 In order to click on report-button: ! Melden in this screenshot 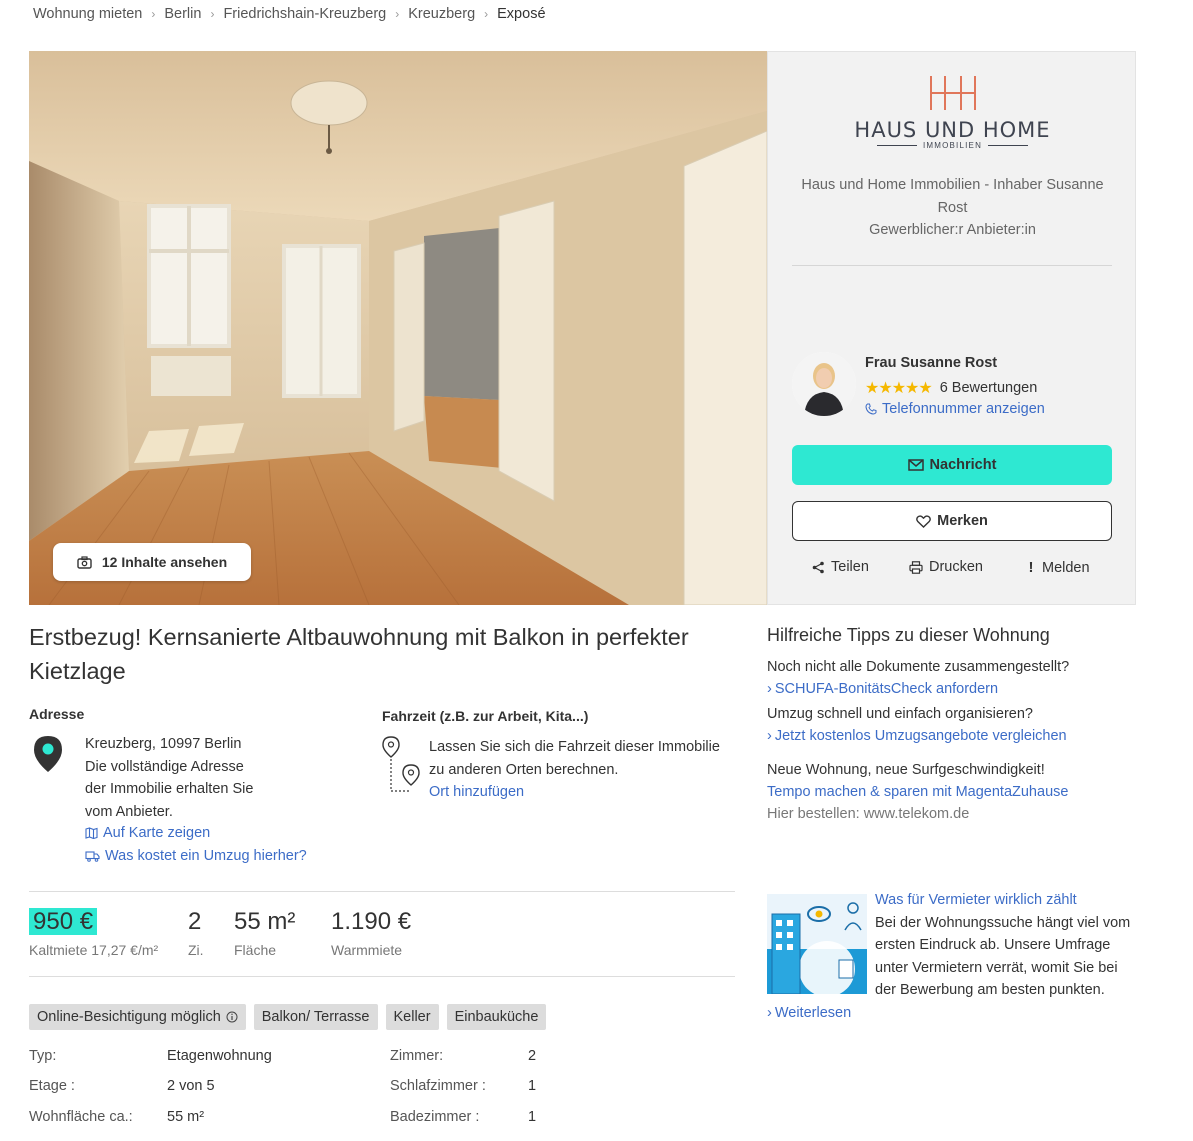, I will do `click(1058, 567)`.